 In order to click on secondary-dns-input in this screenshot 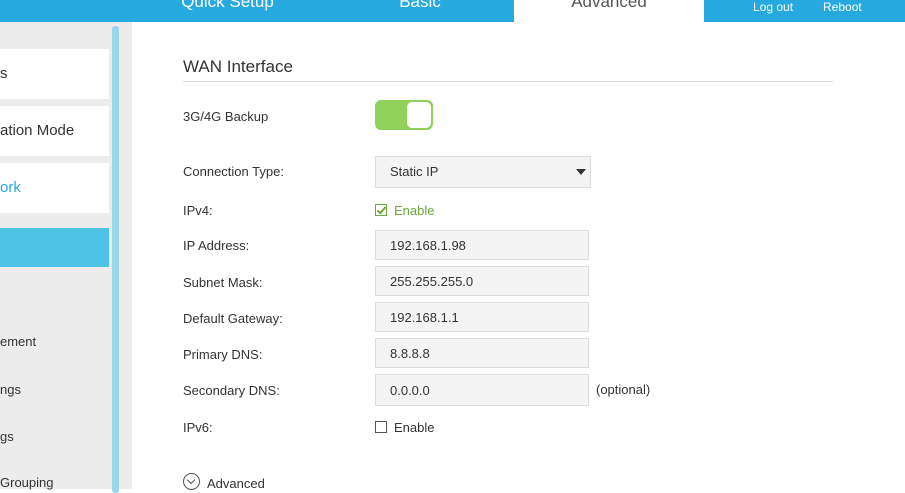, I will do `click(482, 390)`.